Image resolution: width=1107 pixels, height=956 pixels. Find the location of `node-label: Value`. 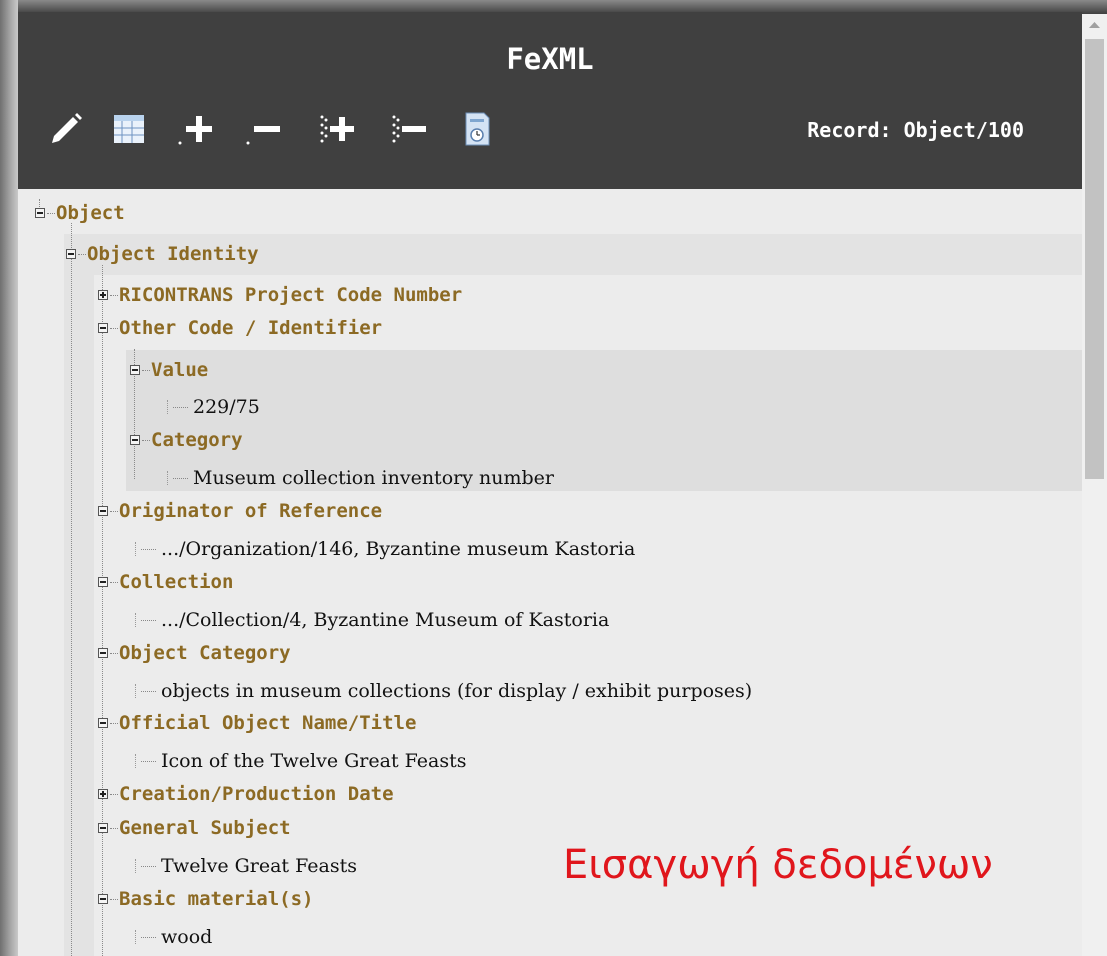

node-label: Value is located at coordinates (180, 370).